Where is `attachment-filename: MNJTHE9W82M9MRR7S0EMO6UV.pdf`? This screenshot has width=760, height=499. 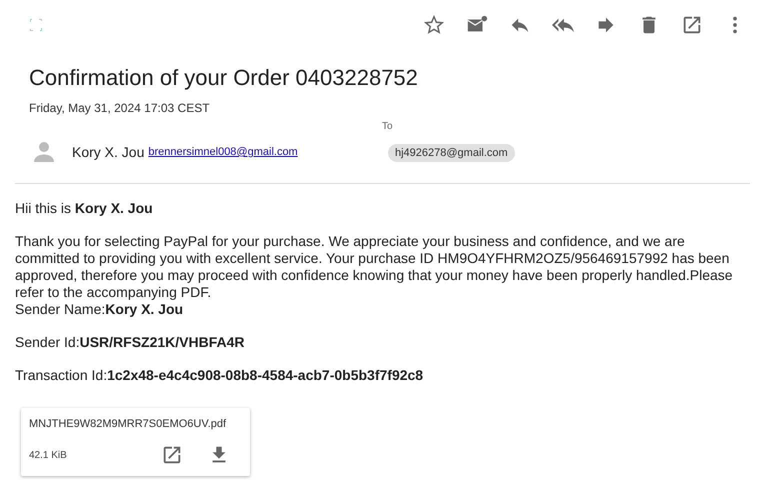
attachment-filename: MNJTHE9W82M9MRR7S0EMO6UV.pdf is located at coordinates (128, 424).